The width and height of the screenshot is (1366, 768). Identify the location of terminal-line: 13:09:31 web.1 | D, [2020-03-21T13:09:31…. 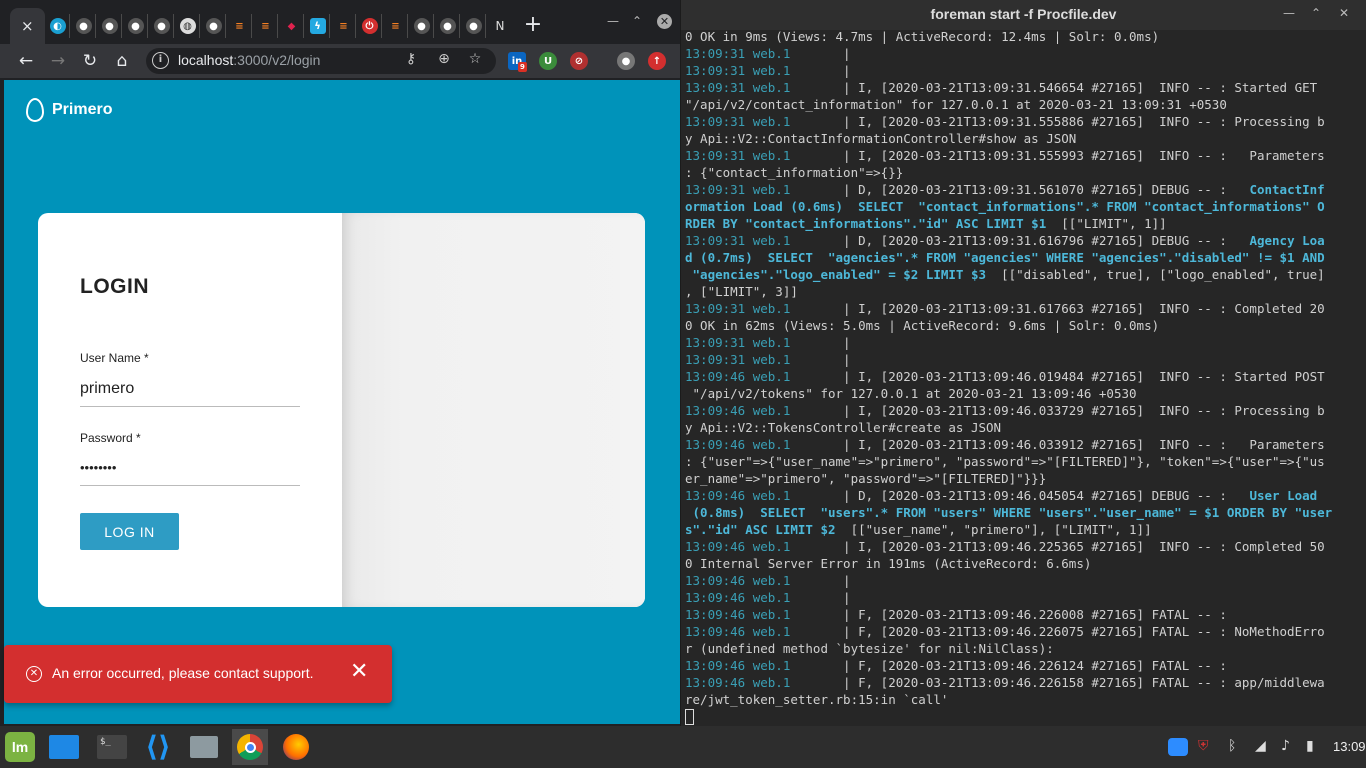
(1025, 240).